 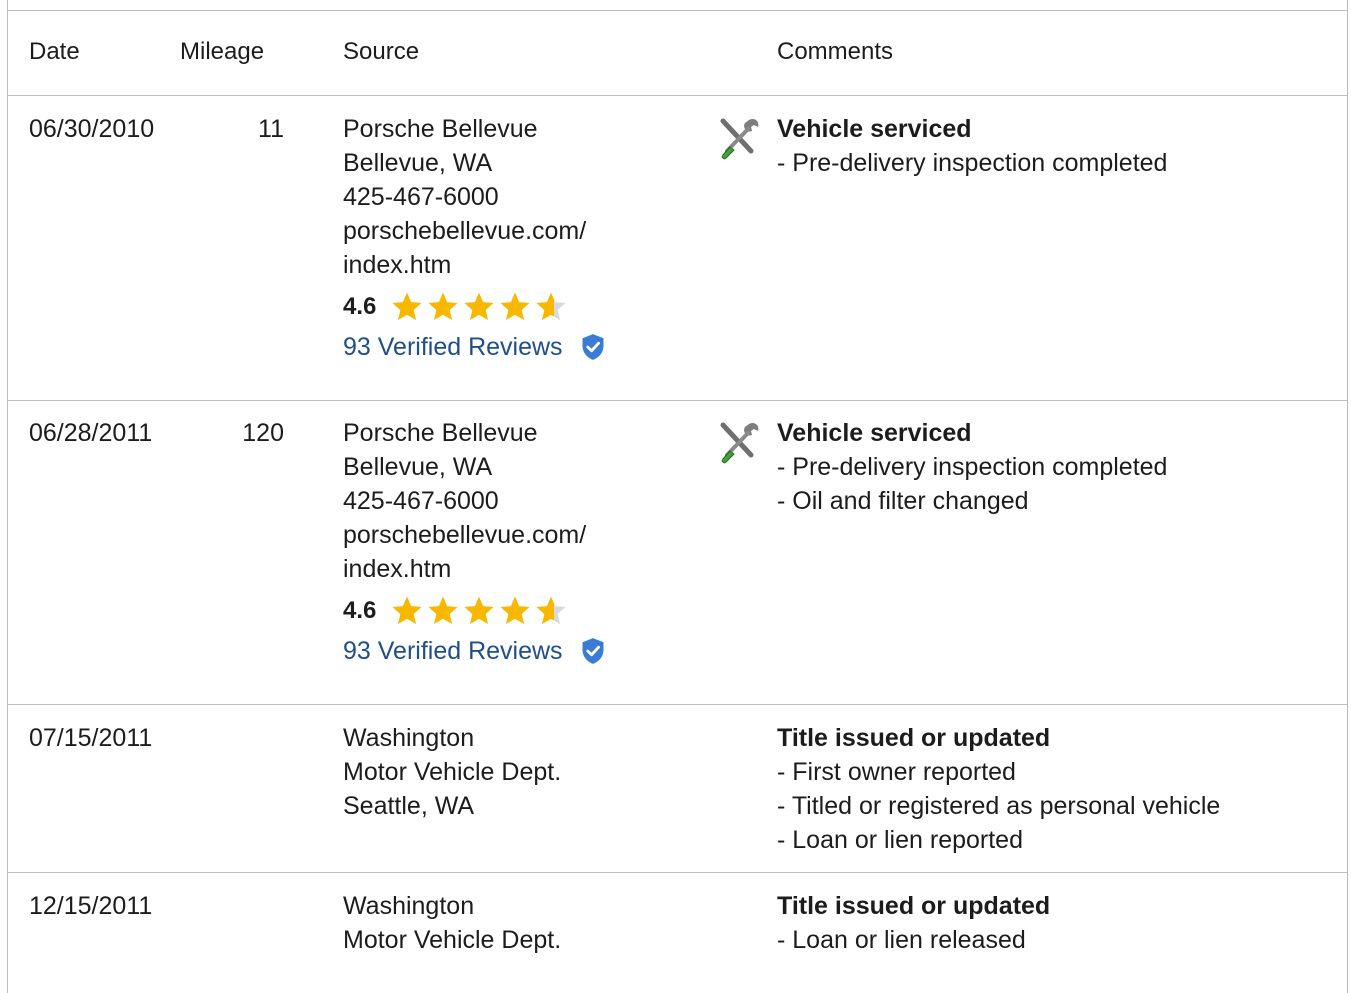 I want to click on header-mileage: Mileage, so click(x=222, y=51).